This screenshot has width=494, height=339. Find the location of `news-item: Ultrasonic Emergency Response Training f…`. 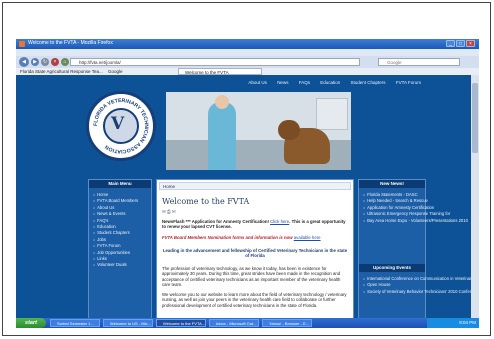

news-item: Ultrasonic Emergency Response Training f… is located at coordinates (406, 214).